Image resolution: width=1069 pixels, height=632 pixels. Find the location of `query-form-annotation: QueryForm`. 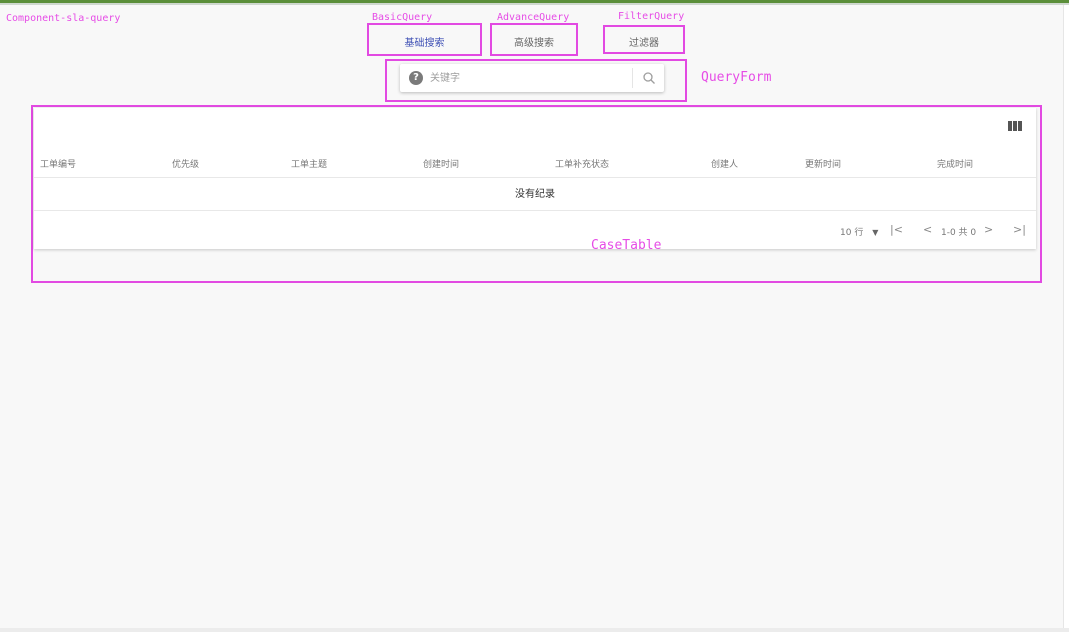

query-form-annotation: QueryForm is located at coordinates (736, 77).